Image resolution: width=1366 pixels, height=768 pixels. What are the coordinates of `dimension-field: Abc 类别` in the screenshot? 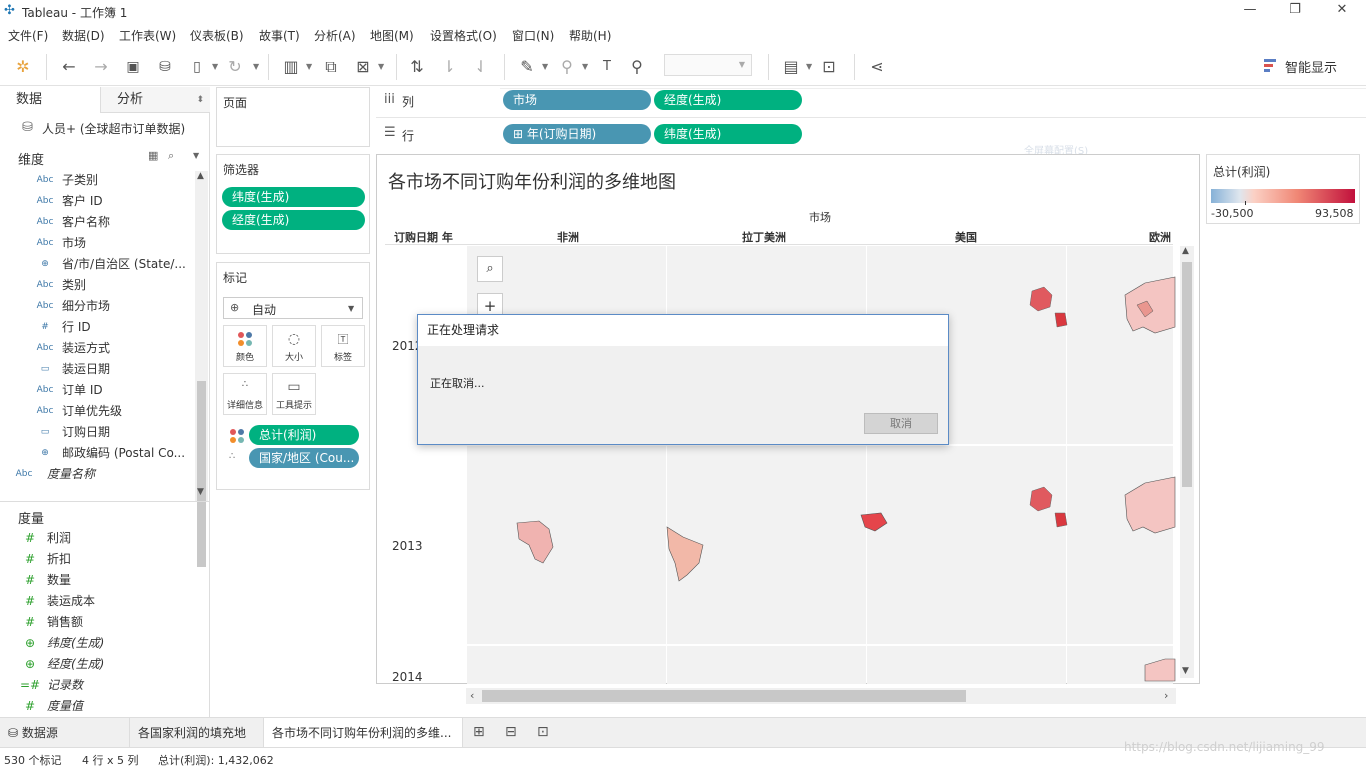 It's located at (97, 285).